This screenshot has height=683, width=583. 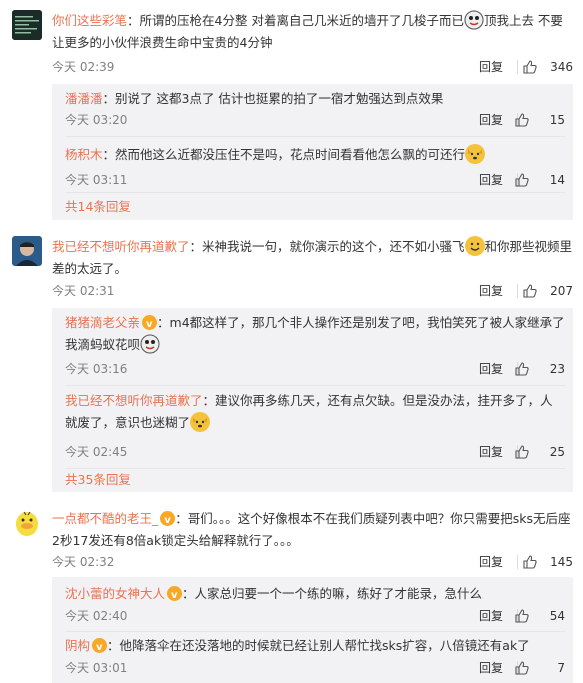 What do you see at coordinates (96, 616) in the screenshot?
I see `comment-time: 今天 02:40` at bounding box center [96, 616].